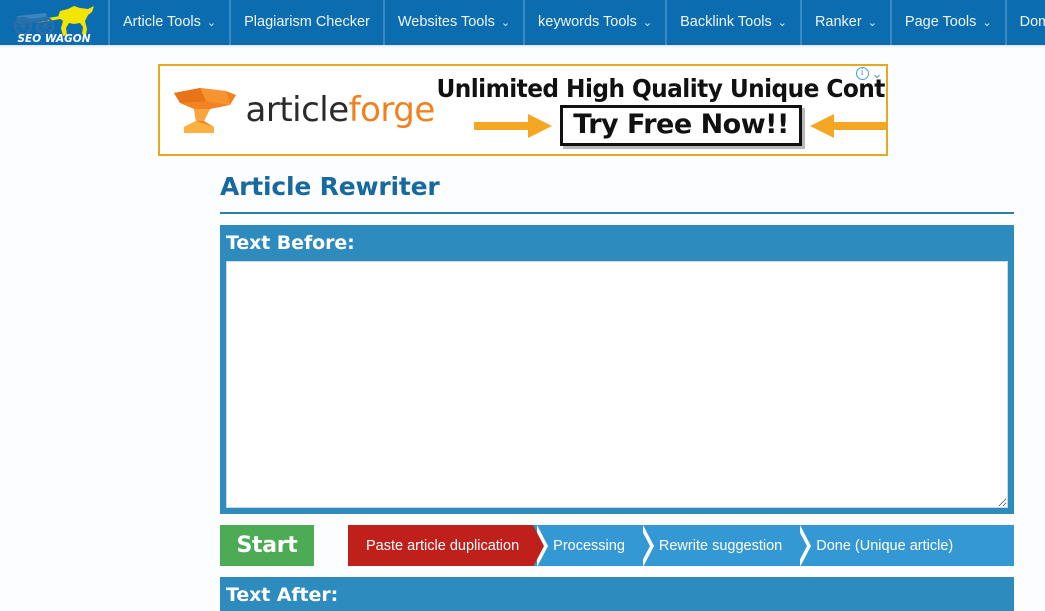 The image size is (1045, 611). I want to click on nav-item-plagiarism-checker: Plagiarism Checker, so click(308, 22).